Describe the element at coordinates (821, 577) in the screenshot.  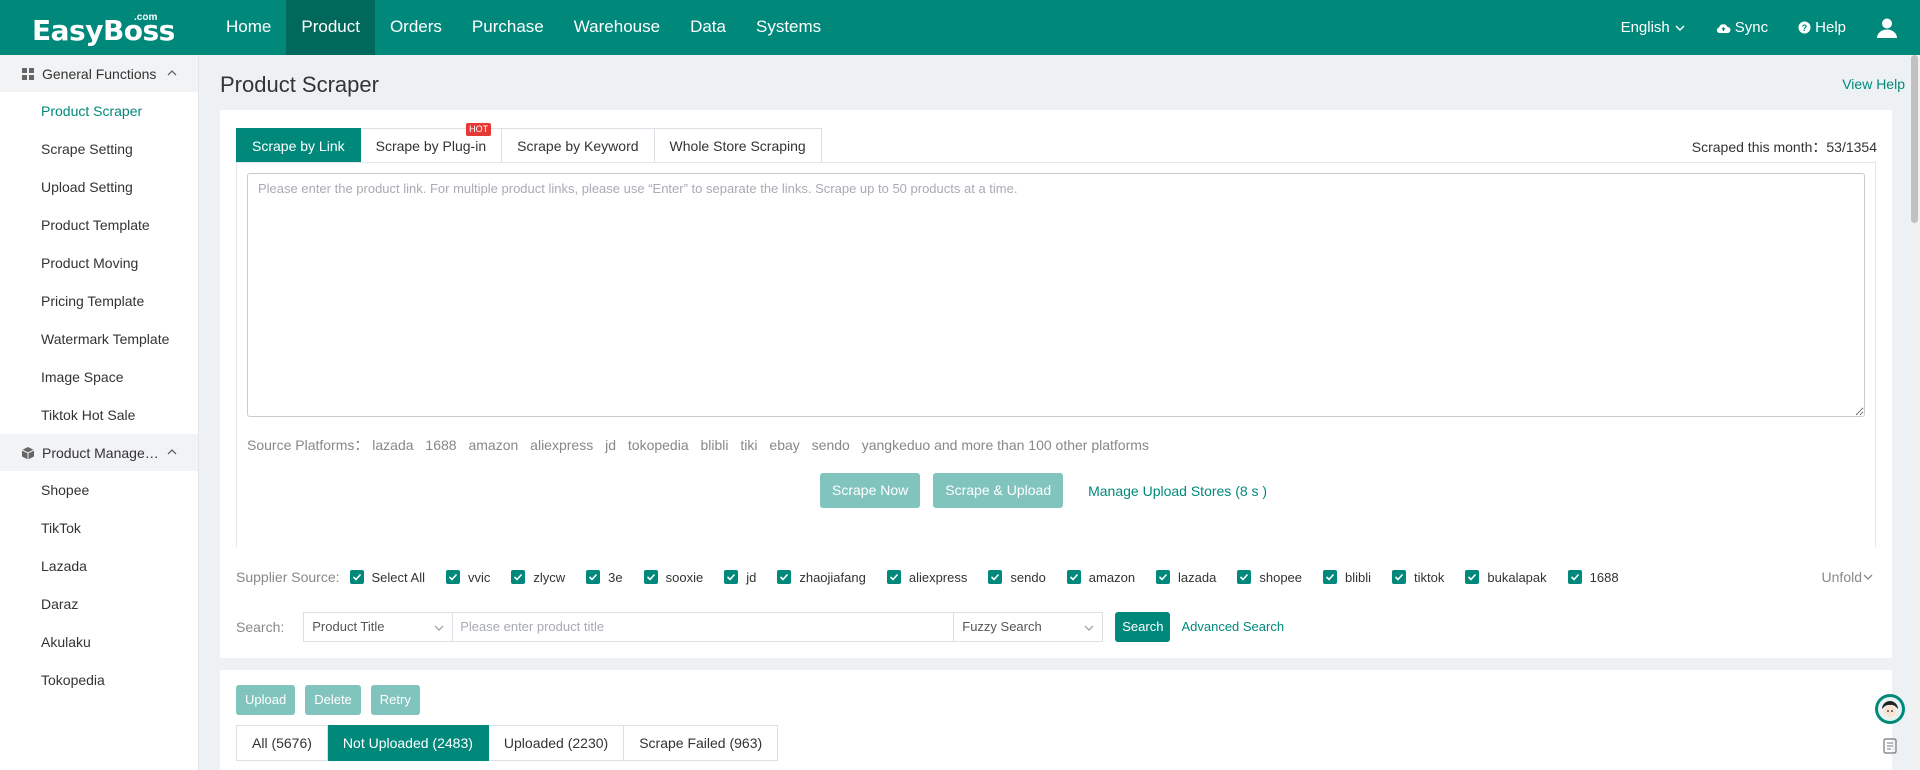
I see `supplier-checkbox-zhaojiafang: zhaojiafang` at that location.